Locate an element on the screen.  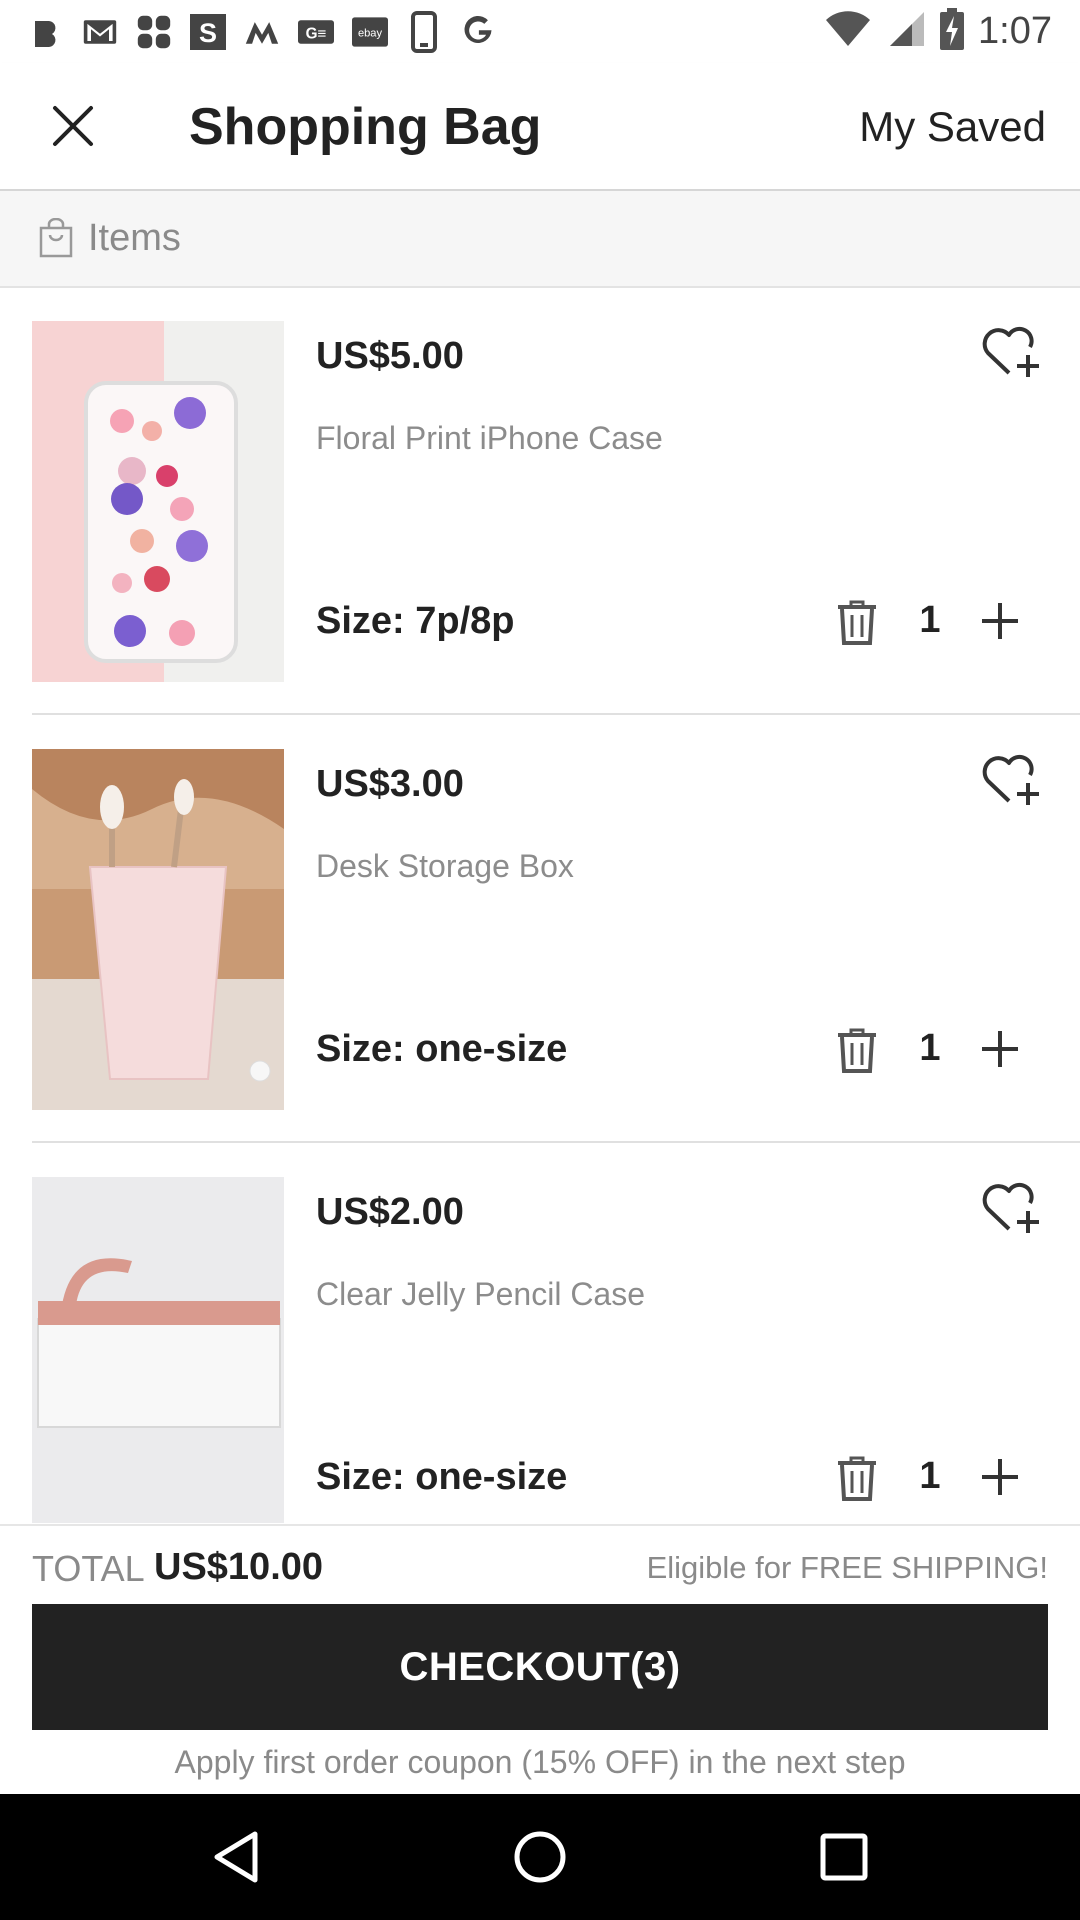
ebay-icon-text: ebay is located at coordinates (370, 33).